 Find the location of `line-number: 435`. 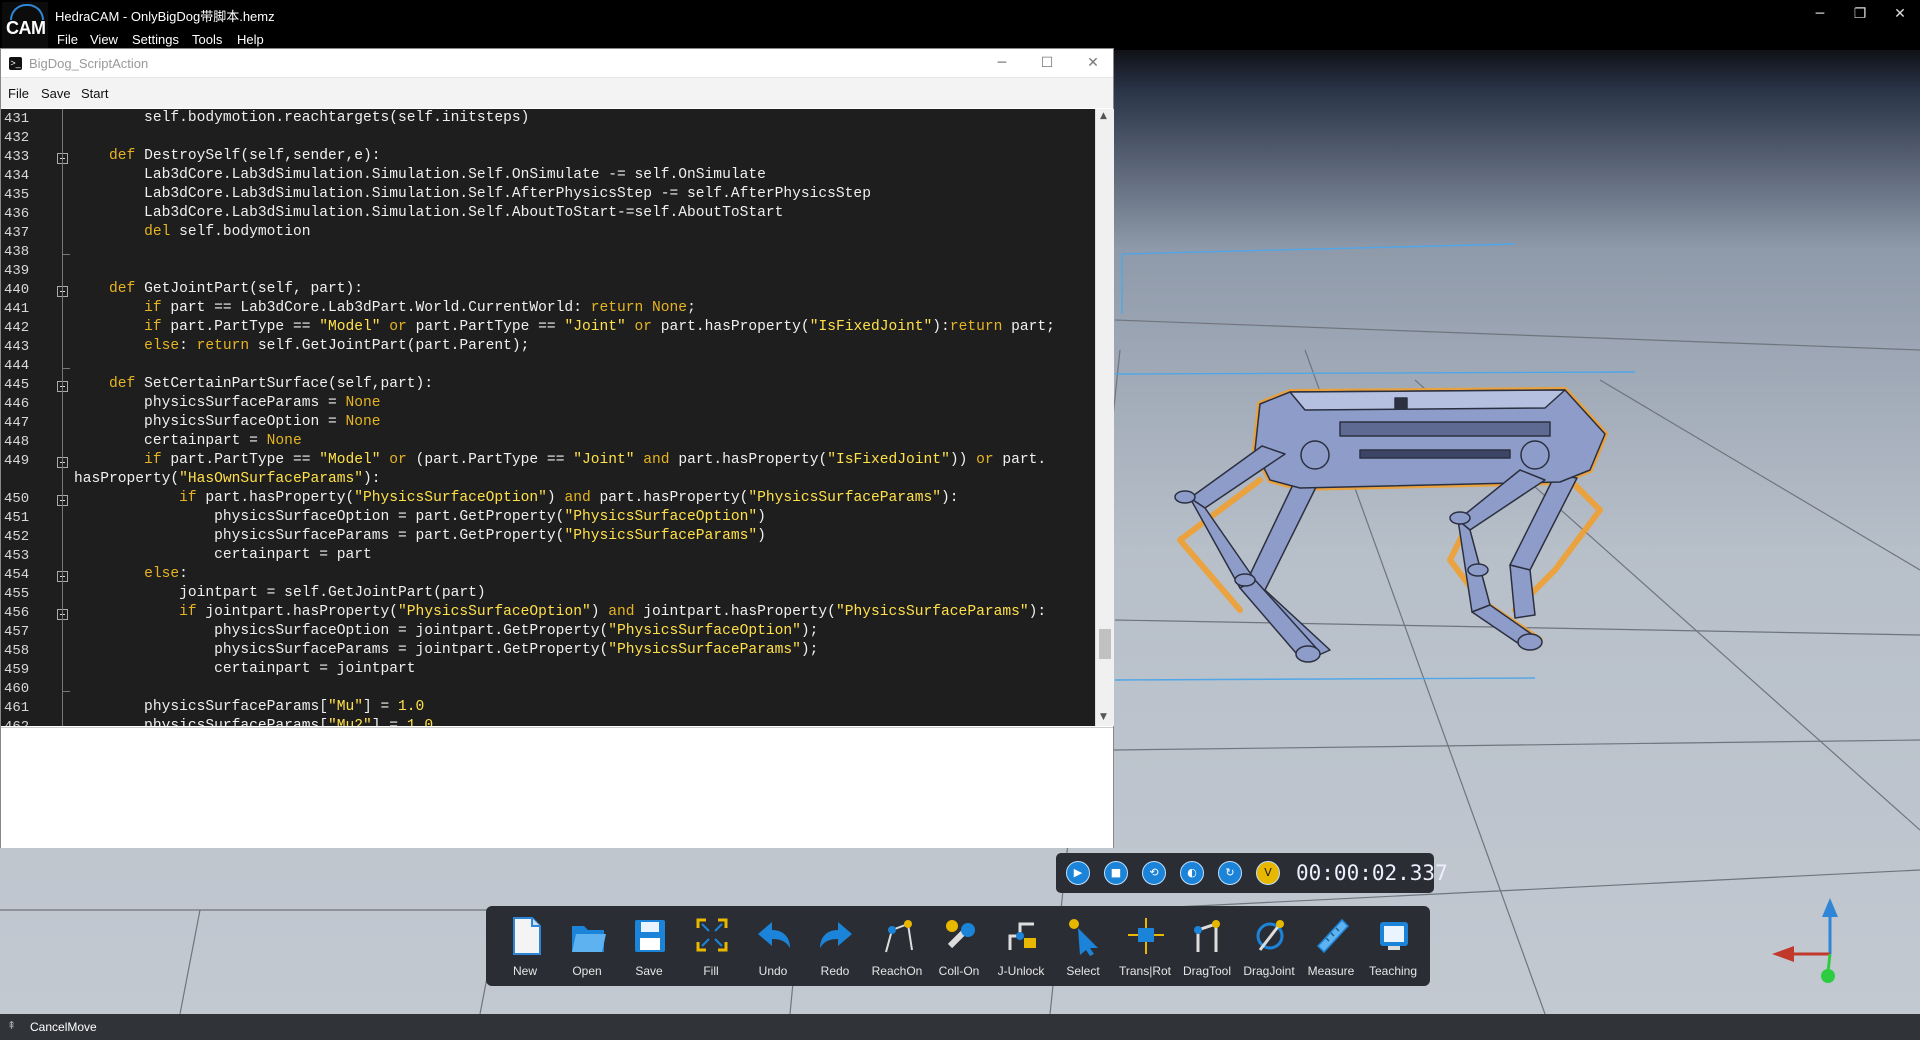

line-number: 435 is located at coordinates (17, 195).